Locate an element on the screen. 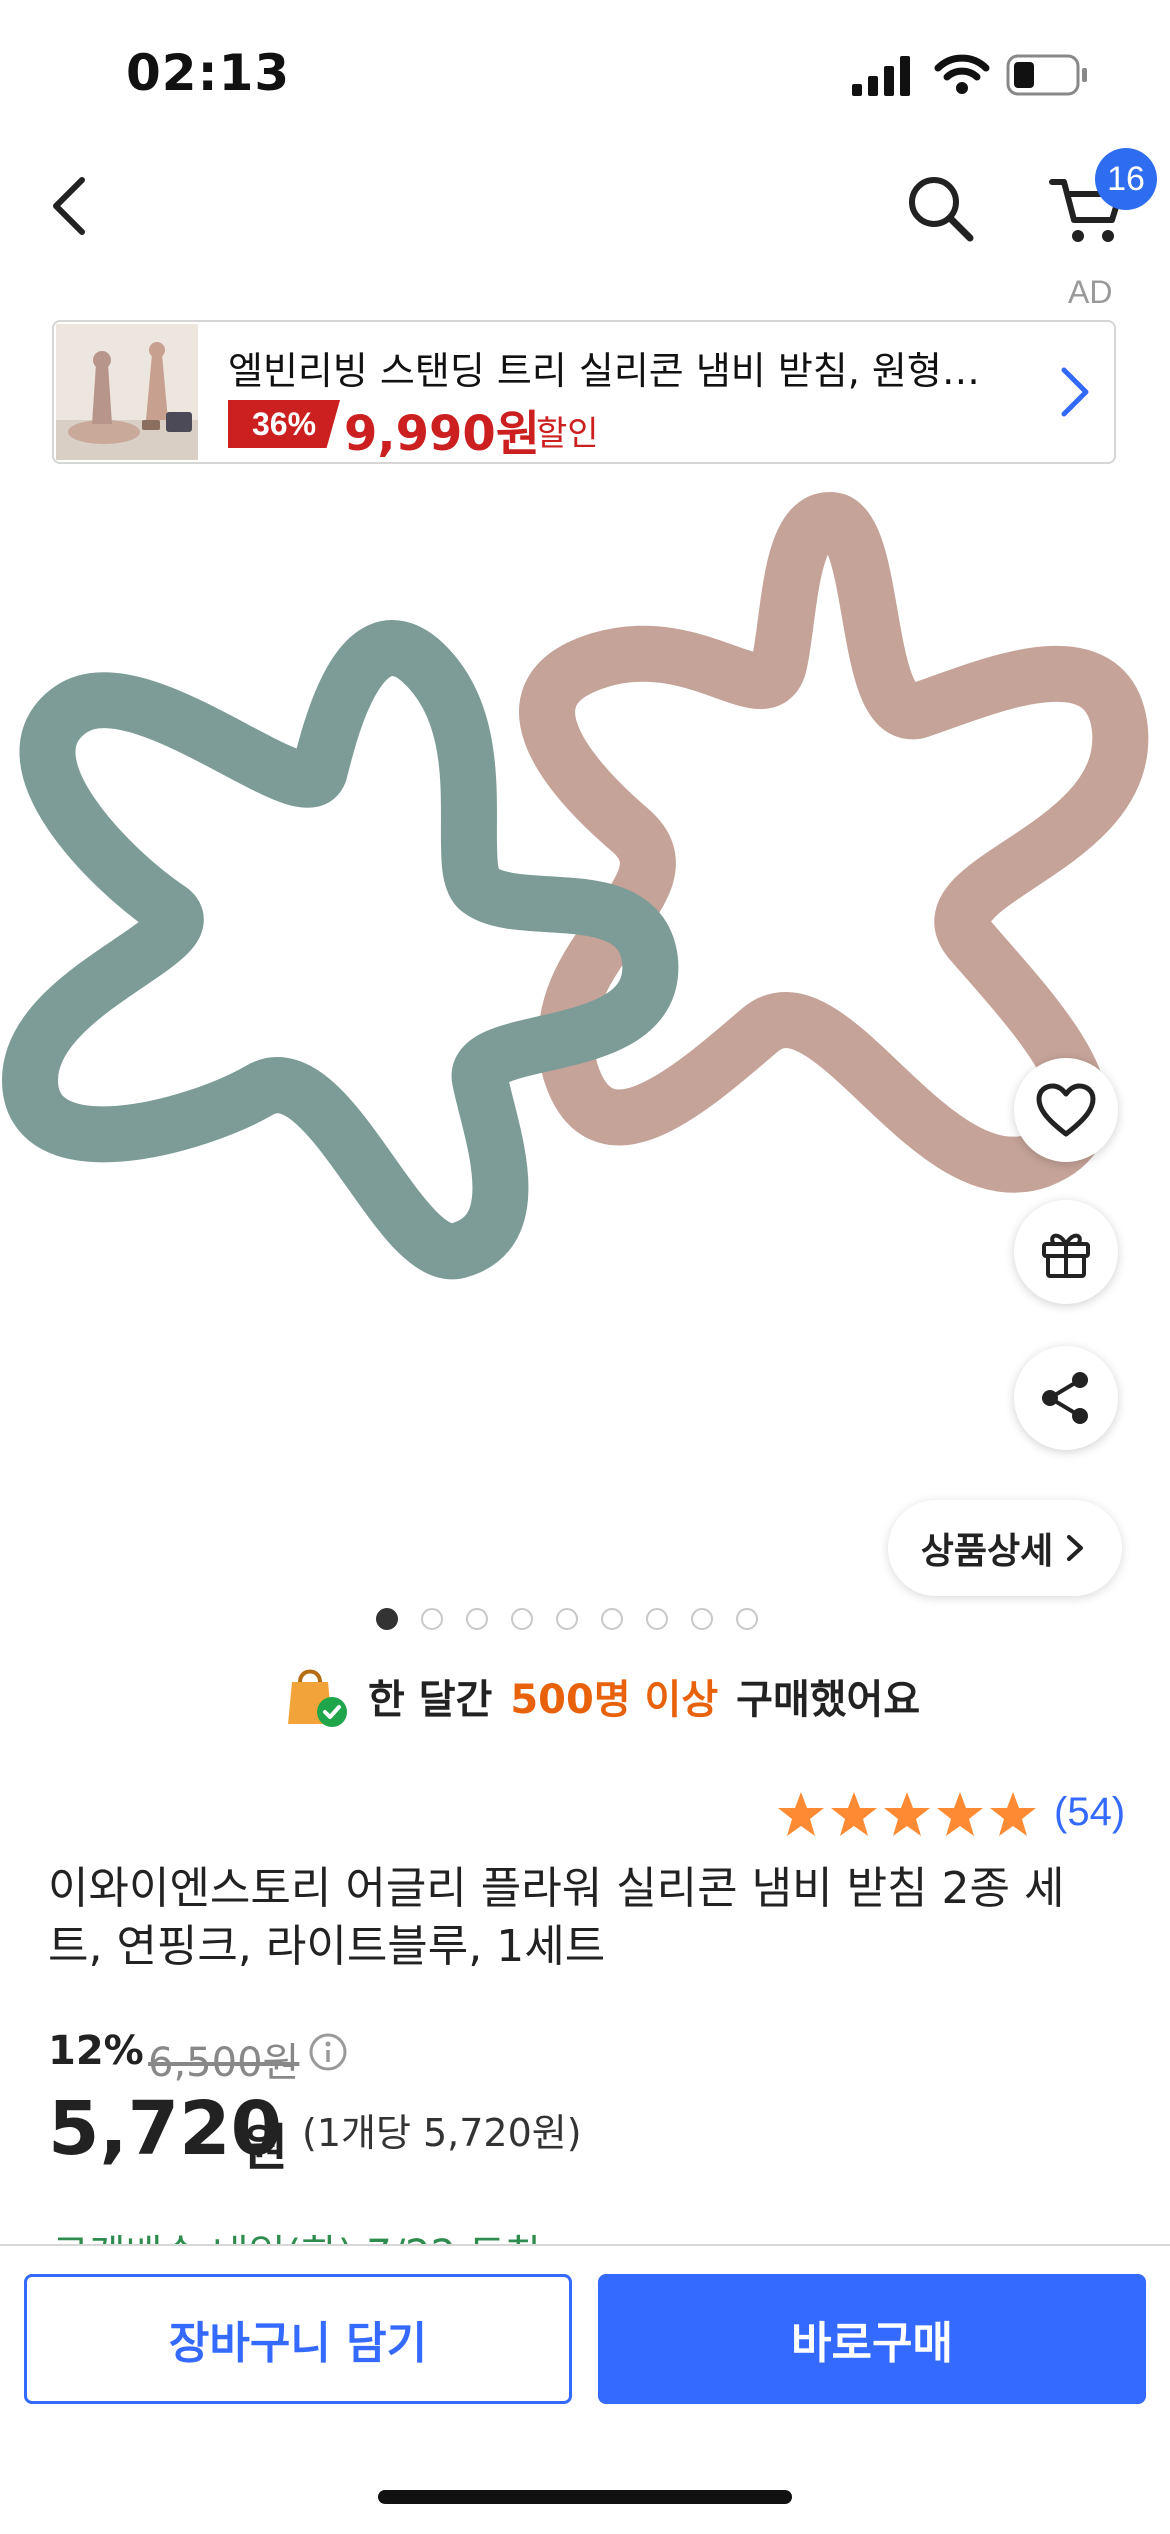 This screenshot has width=1170, height=2534. product-detail-label: 상품상세 is located at coordinates (987, 1551).